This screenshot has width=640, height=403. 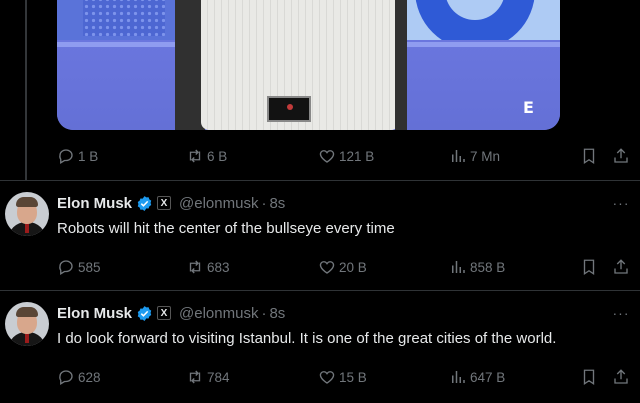 What do you see at coordinates (26, 90) in the screenshot?
I see `thread-connector-line` at bounding box center [26, 90].